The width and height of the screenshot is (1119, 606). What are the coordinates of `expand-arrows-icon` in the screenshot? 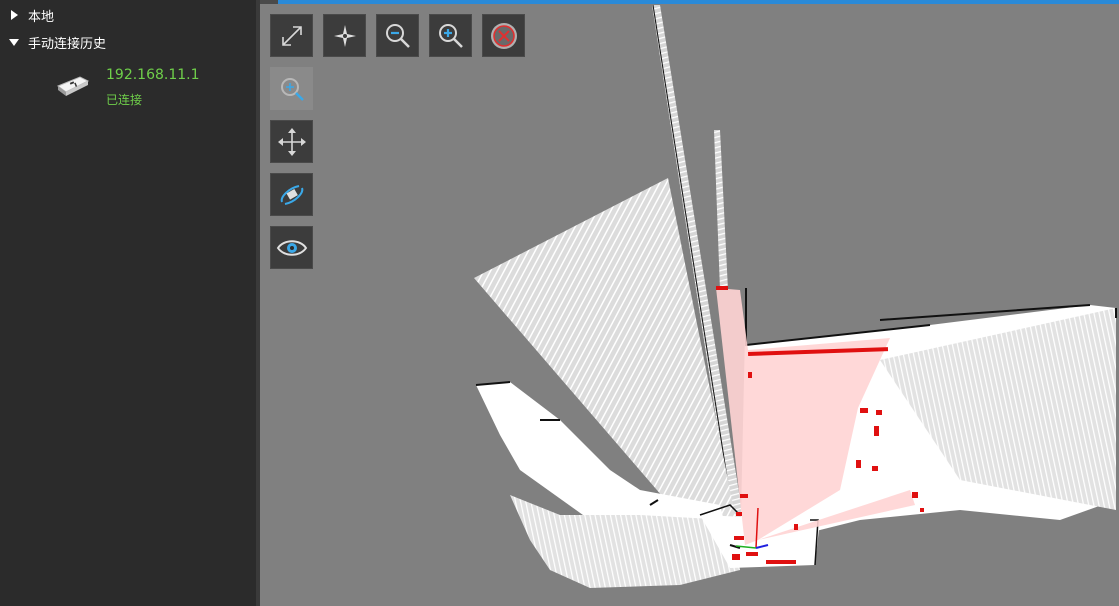 It's located at (291, 35).